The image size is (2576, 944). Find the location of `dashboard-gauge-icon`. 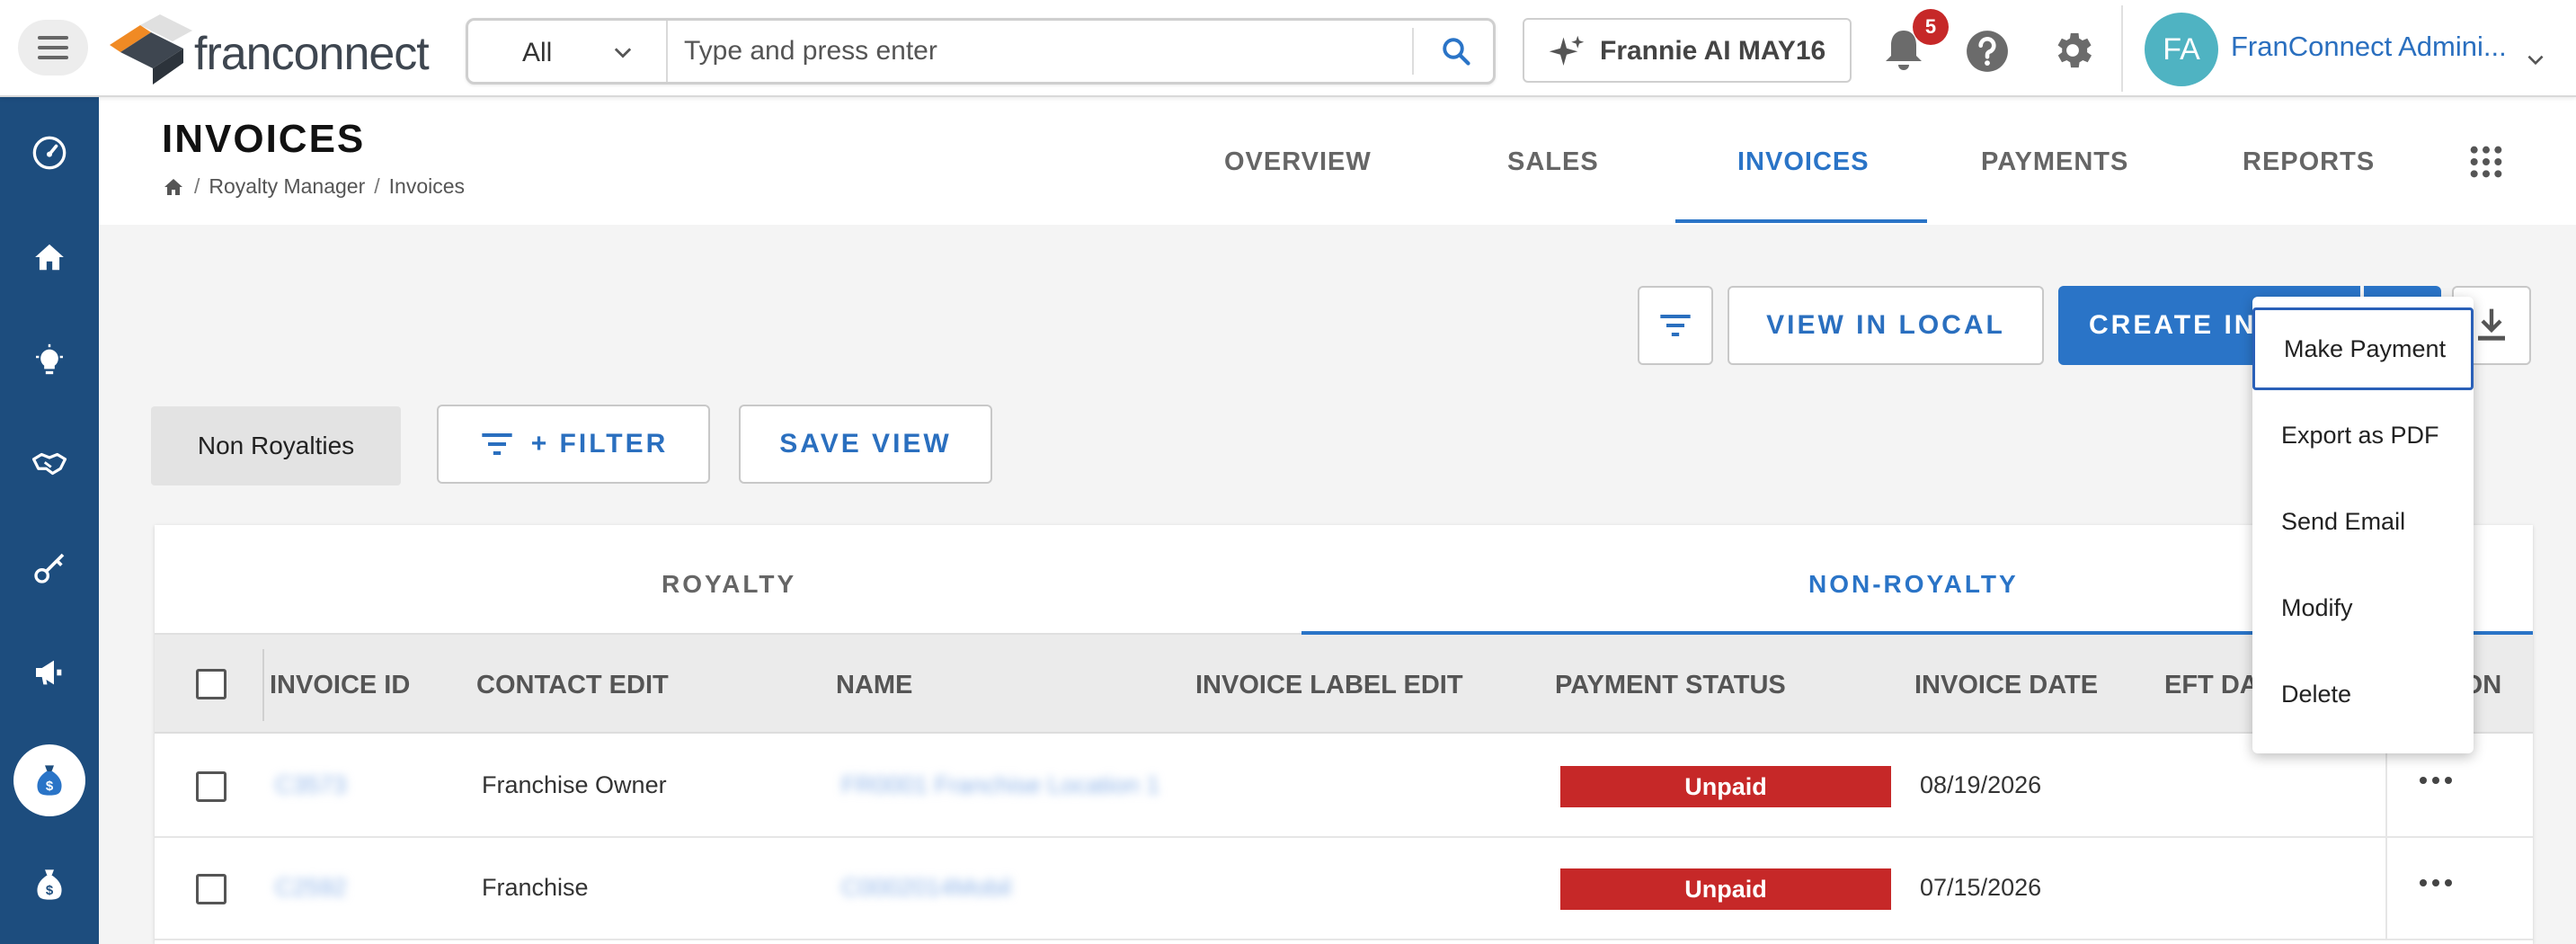

dashboard-gauge-icon is located at coordinates (49, 153).